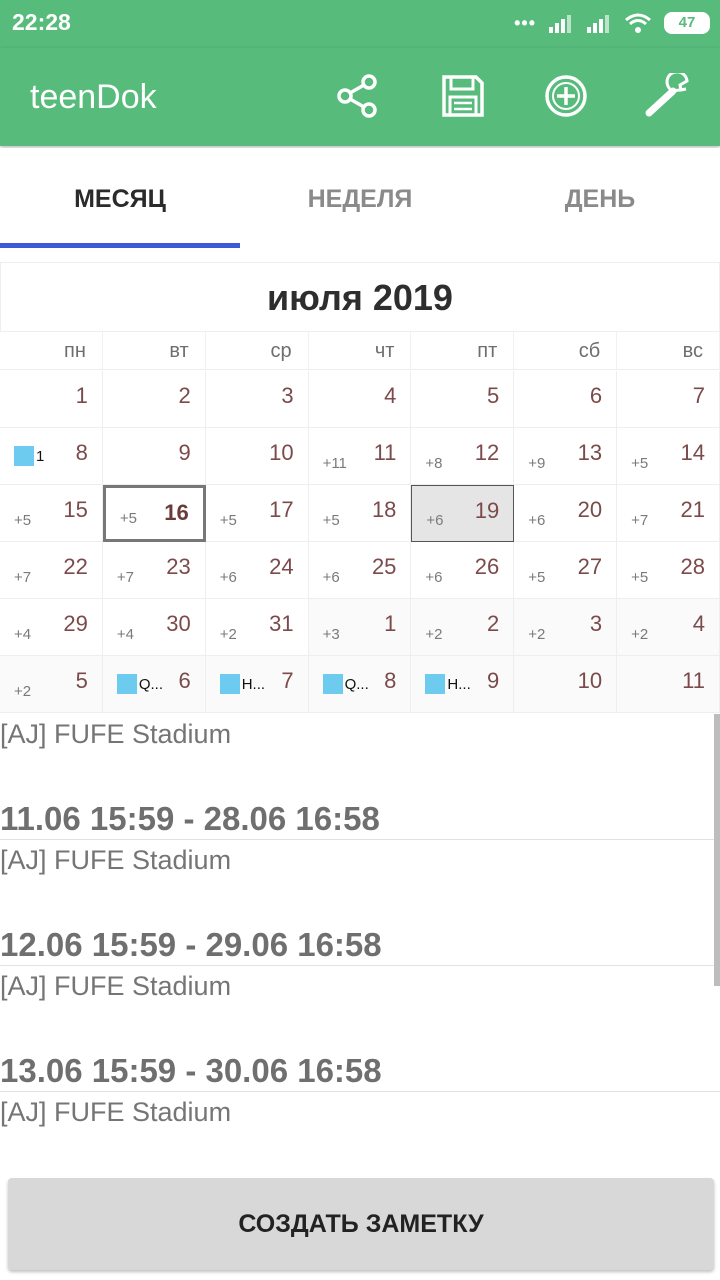 This screenshot has height=1280, width=720. I want to click on wifi-icon, so click(638, 23).